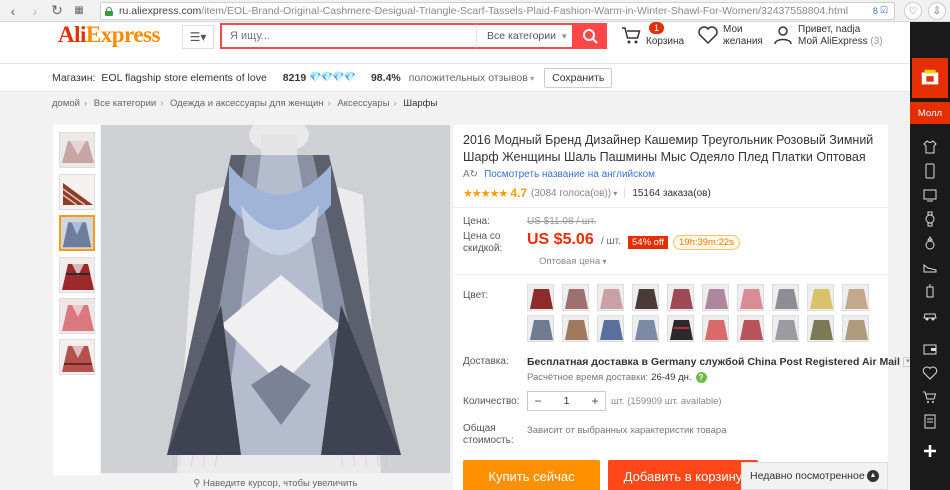  What do you see at coordinates (930, 78) in the screenshot?
I see `promo-banner-icon` at bounding box center [930, 78].